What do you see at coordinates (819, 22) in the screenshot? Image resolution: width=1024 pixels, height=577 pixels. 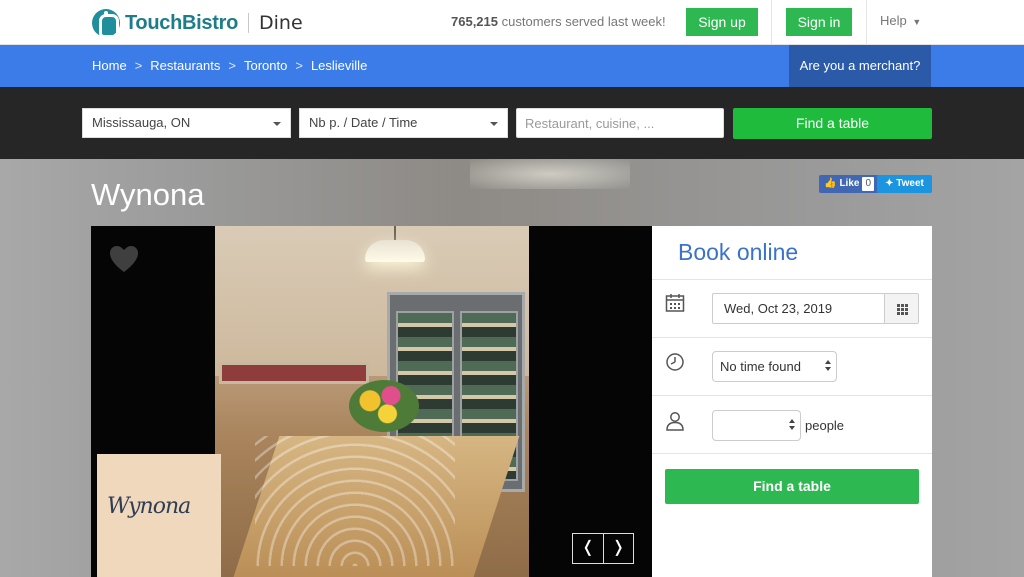 I see `sign-in-button: Sign in` at bounding box center [819, 22].